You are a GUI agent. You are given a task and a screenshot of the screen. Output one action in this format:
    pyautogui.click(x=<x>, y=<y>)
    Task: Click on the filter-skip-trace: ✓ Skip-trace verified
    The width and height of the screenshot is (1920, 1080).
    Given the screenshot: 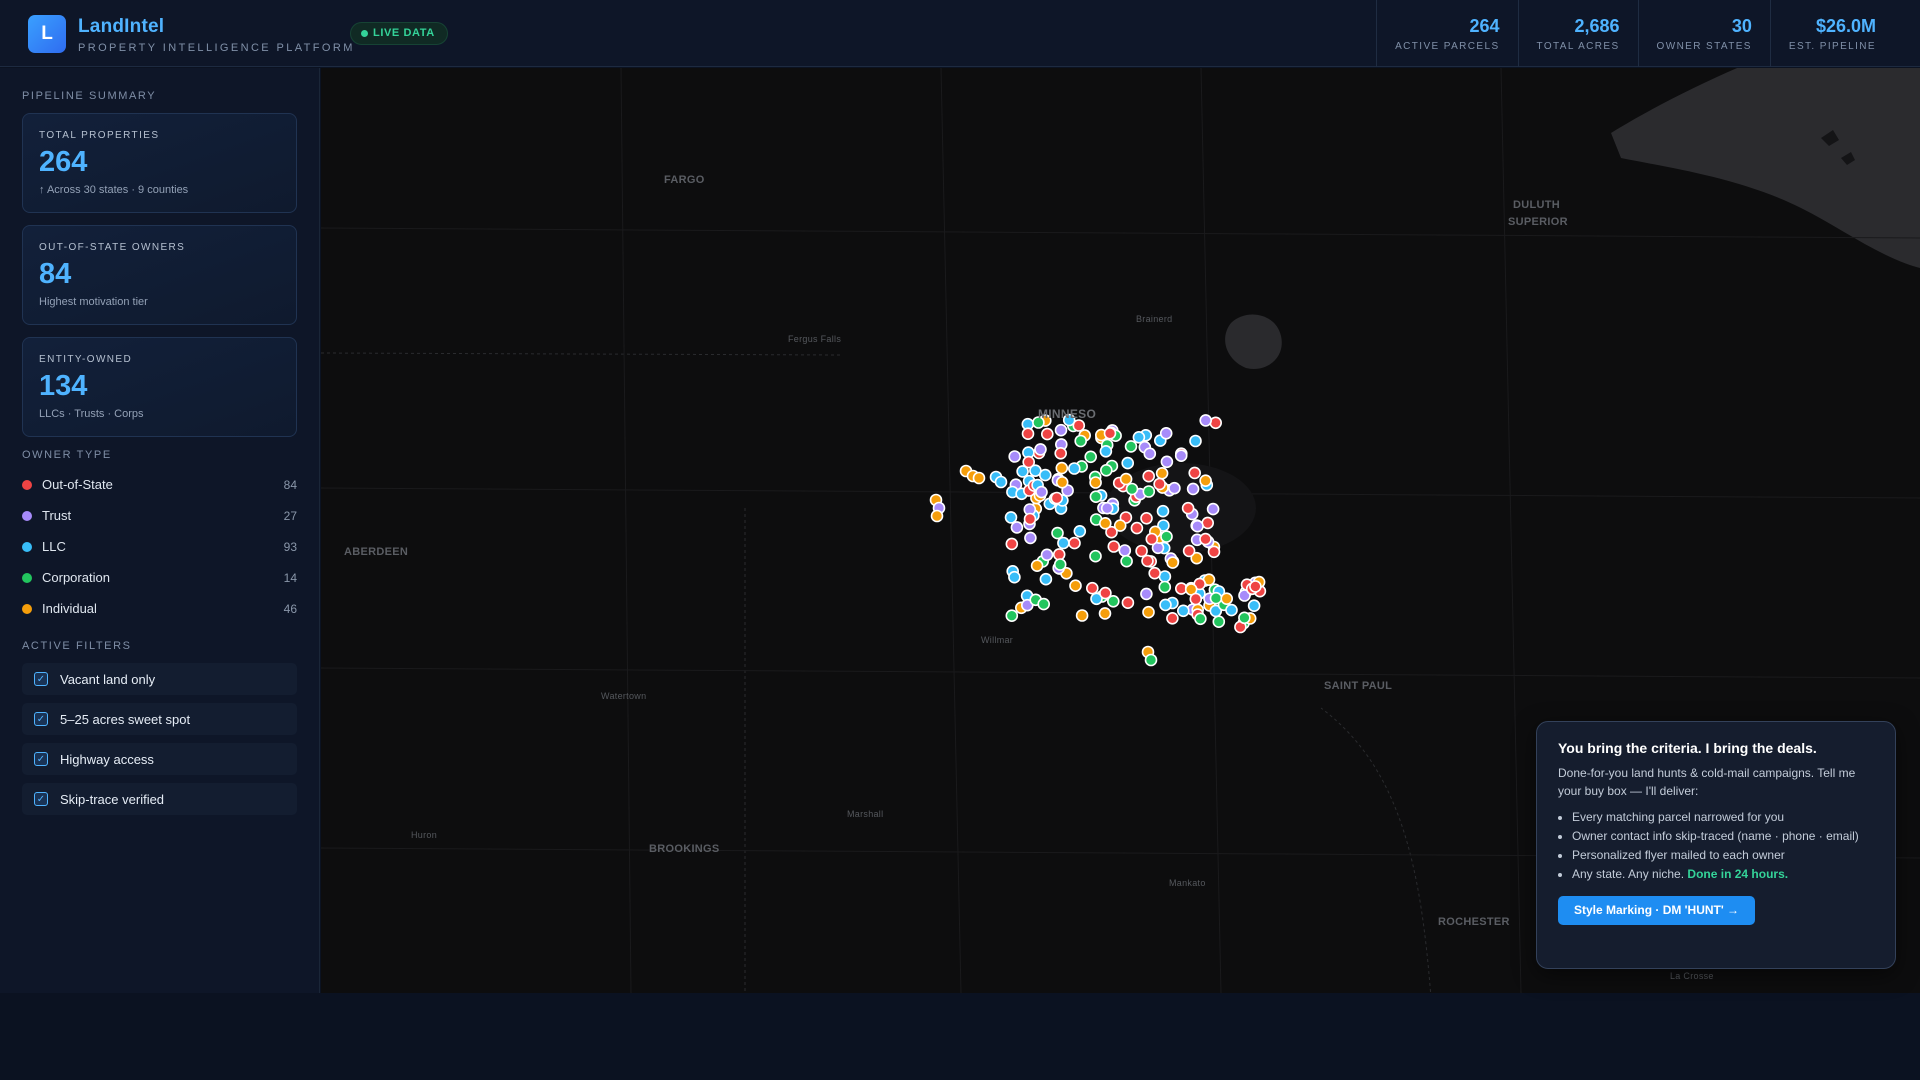 What is the action you would take?
    pyautogui.click(x=159, y=799)
    